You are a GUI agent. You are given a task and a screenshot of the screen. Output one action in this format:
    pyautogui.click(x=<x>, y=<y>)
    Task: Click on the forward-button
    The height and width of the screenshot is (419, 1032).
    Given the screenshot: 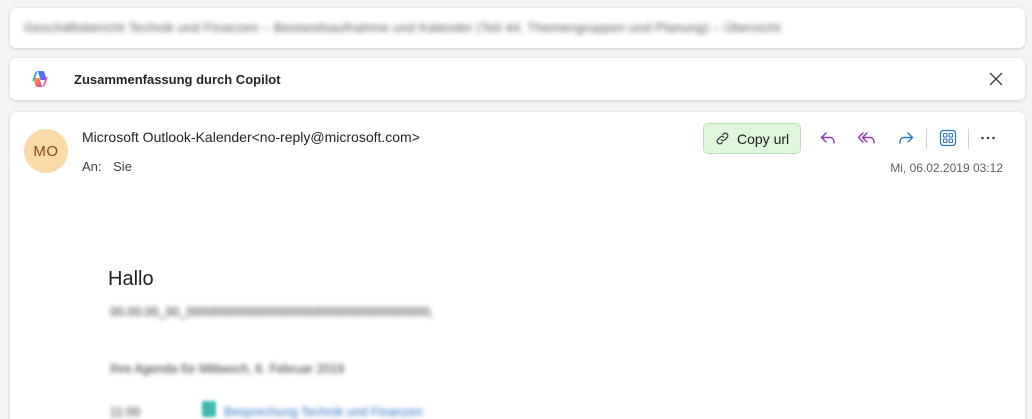 What is the action you would take?
    pyautogui.click(x=906, y=138)
    